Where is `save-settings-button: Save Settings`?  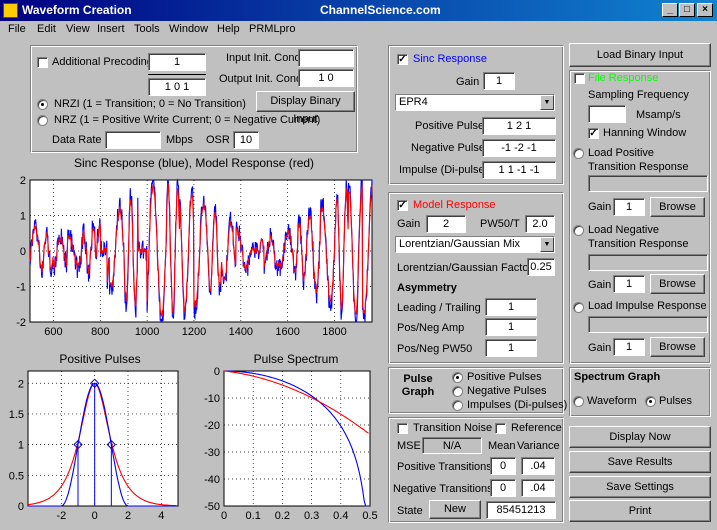
save-settings-button: Save Settings is located at coordinates (640, 487).